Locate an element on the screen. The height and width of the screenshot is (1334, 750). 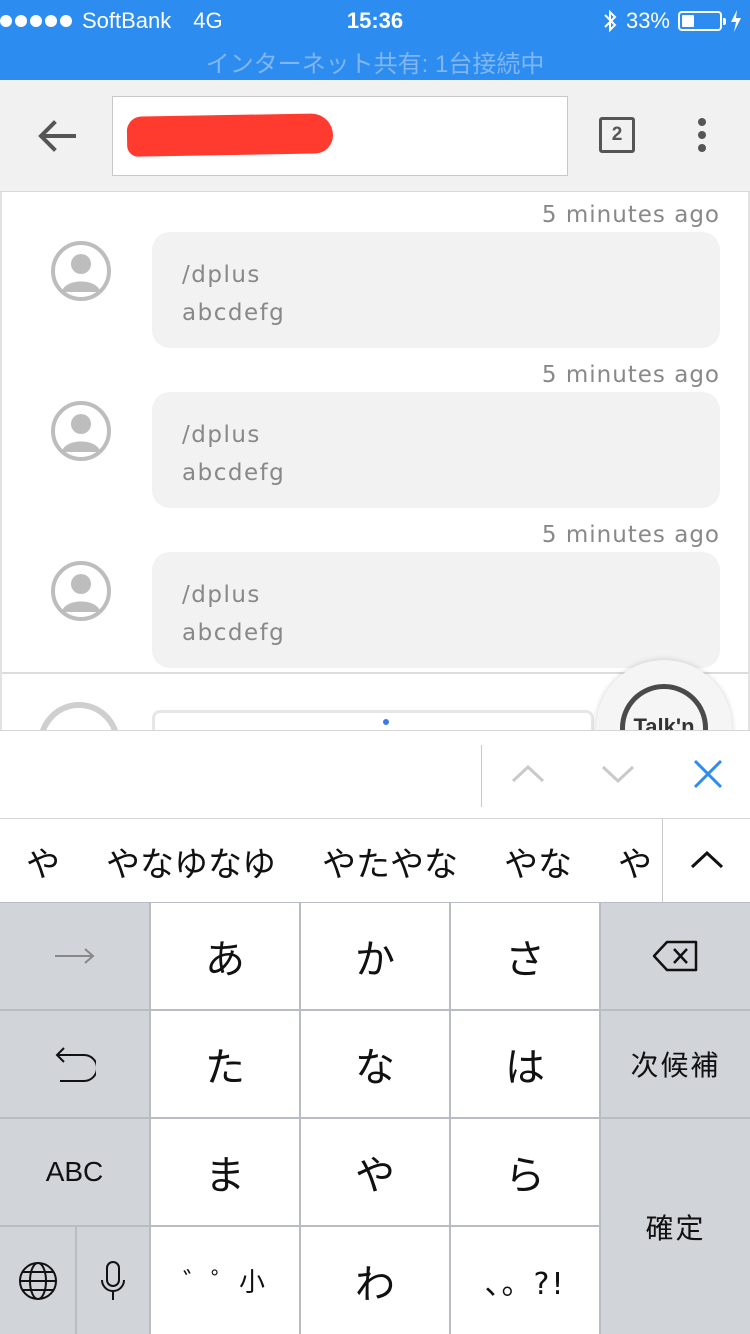
battery-percent: 33% is located at coordinates (647, 20).